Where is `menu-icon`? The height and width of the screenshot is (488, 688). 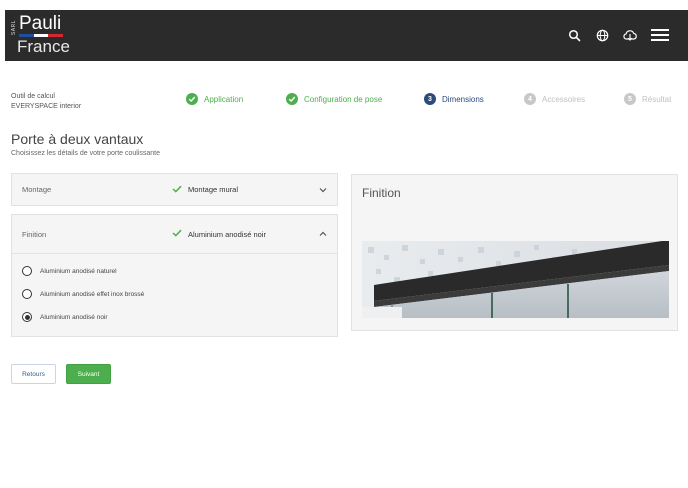
menu-icon is located at coordinates (660, 35).